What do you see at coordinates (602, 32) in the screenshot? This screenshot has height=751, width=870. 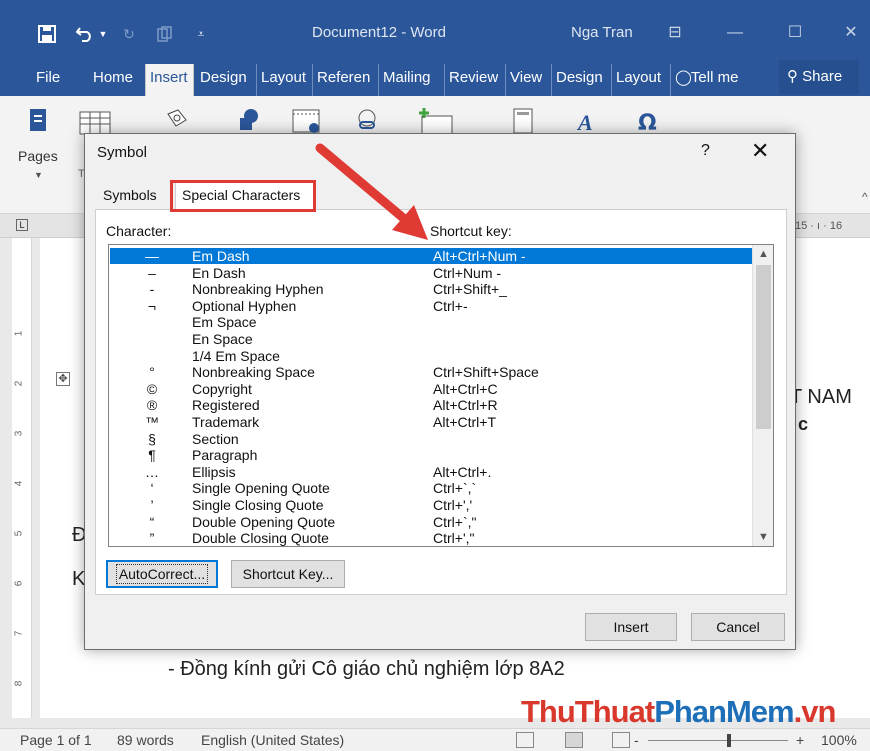 I see `user-name: Nga Tran` at bounding box center [602, 32].